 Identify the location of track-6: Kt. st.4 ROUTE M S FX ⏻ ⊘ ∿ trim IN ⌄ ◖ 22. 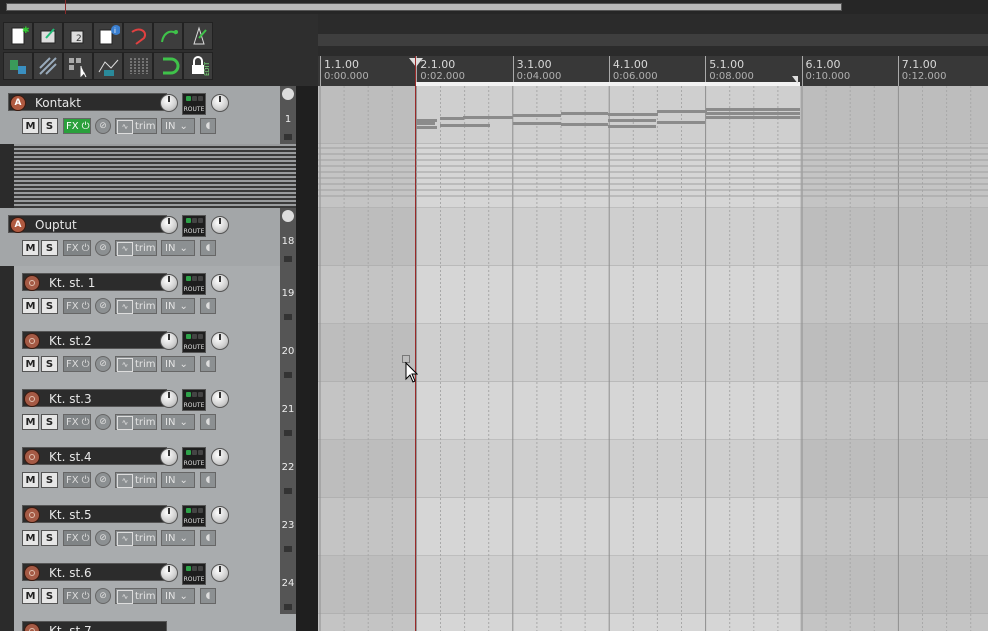
(155, 469).